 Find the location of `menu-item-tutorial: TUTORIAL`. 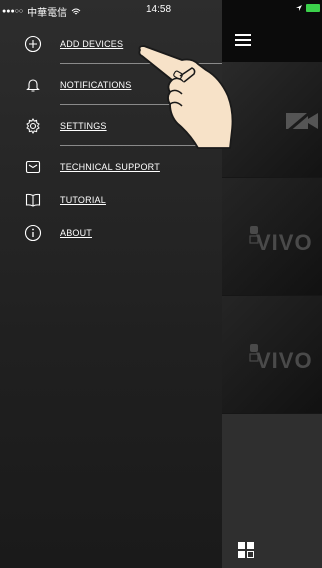

menu-item-tutorial: TUTORIAL is located at coordinates (111, 200).